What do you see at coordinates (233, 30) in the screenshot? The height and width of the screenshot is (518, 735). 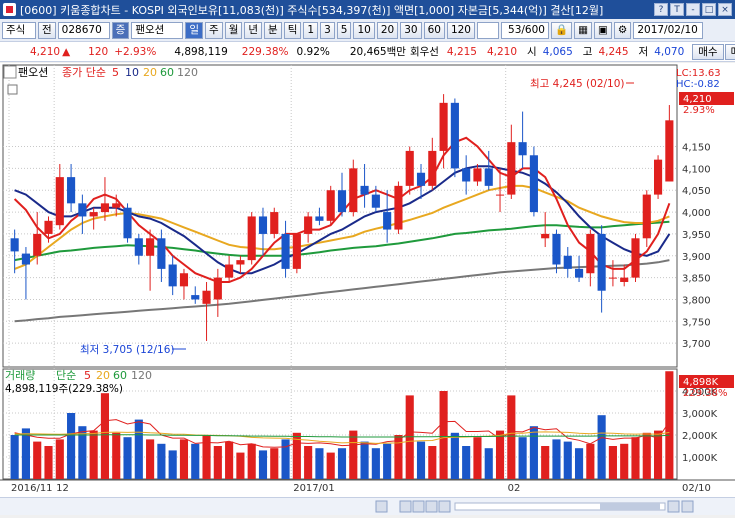 I see `period-tab-month: 월` at bounding box center [233, 30].